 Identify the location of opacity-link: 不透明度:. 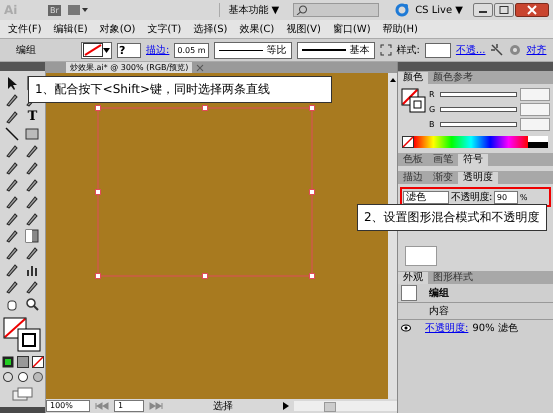
(446, 328).